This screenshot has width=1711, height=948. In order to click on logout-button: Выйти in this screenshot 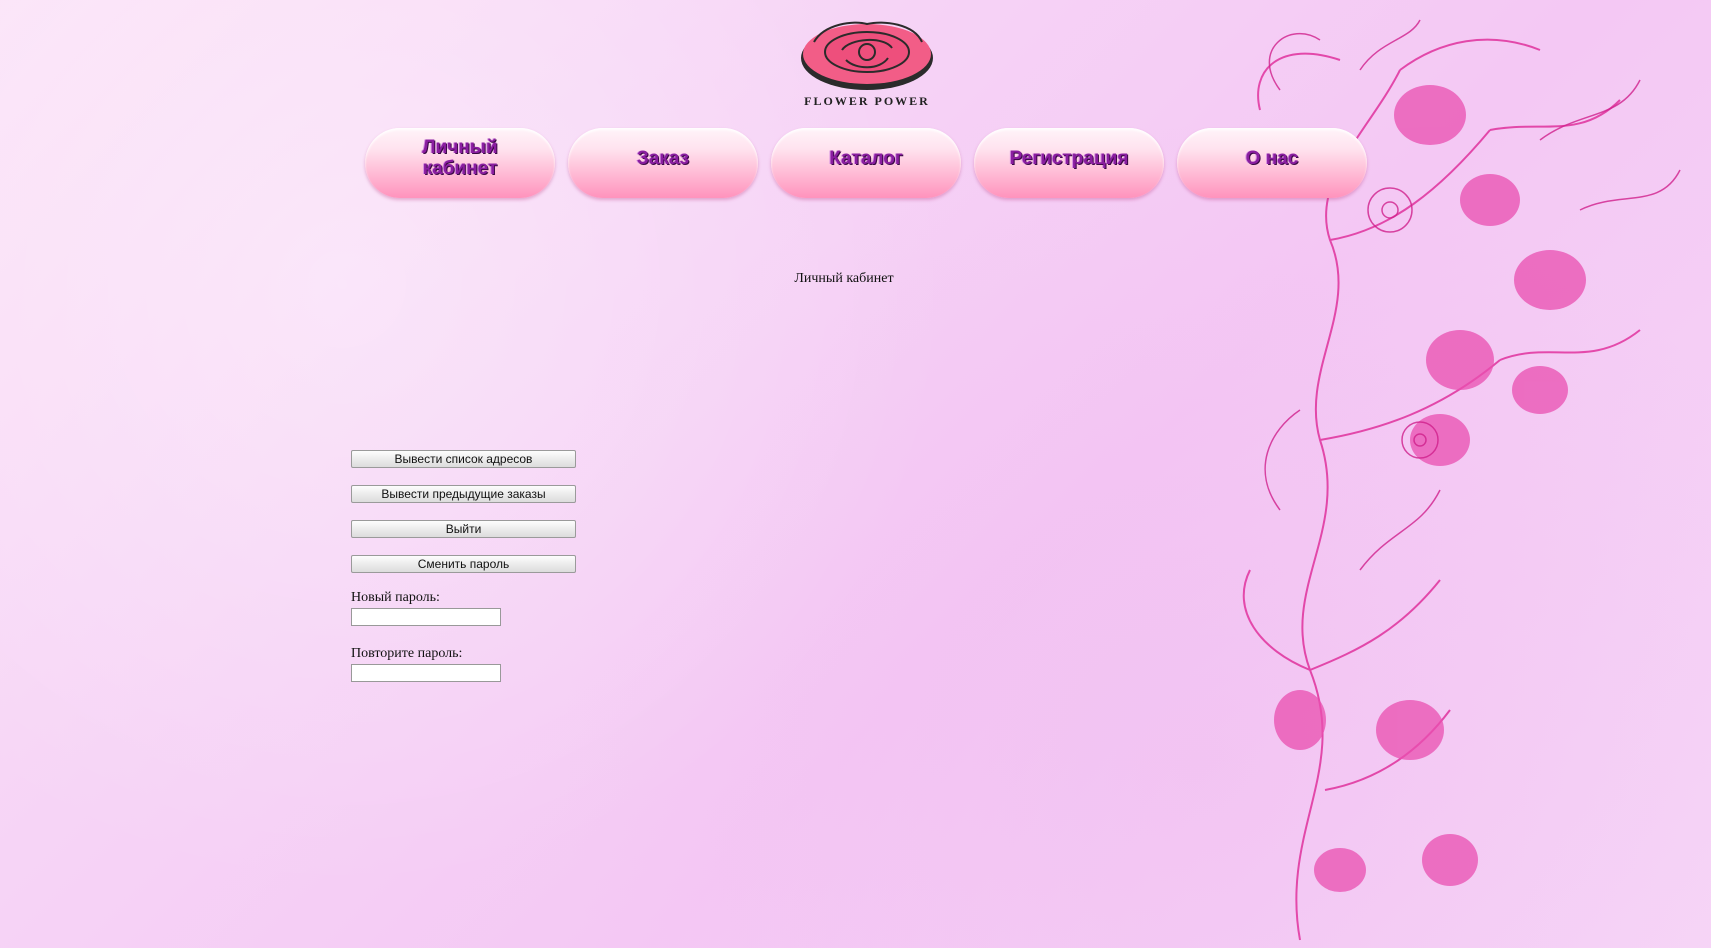, I will do `click(463, 529)`.